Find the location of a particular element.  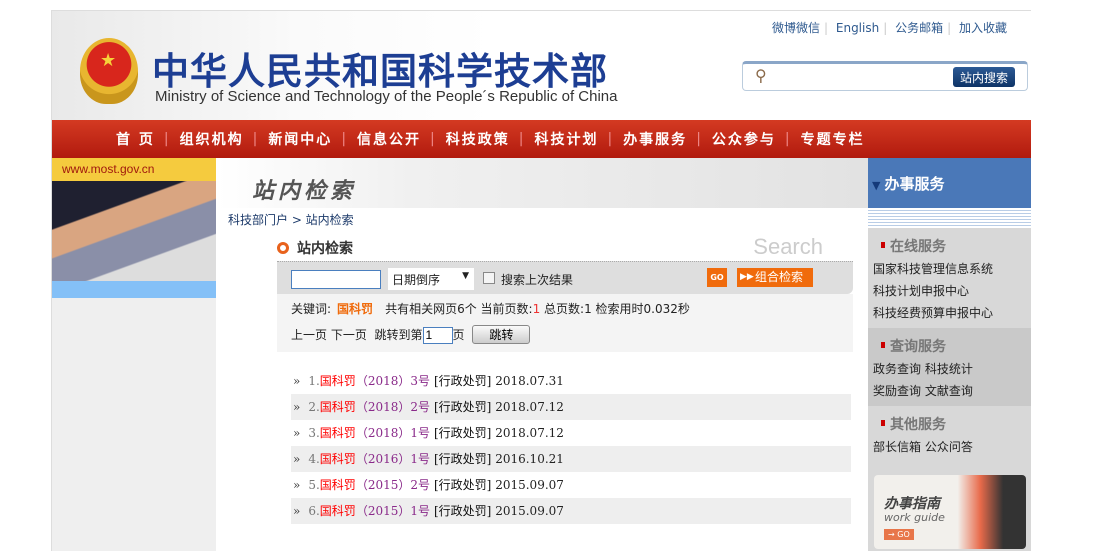

group-title: 其他服务 is located at coordinates (918, 425).